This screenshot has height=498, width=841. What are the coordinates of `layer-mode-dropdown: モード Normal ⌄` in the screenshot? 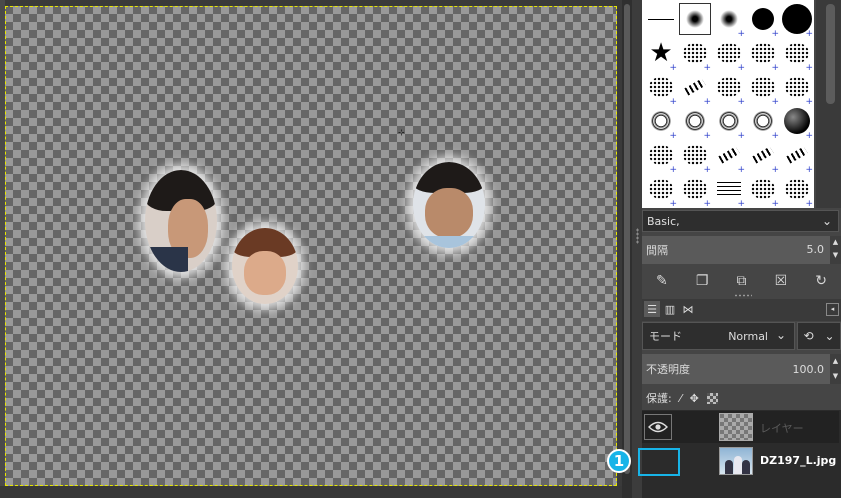 It's located at (718, 336).